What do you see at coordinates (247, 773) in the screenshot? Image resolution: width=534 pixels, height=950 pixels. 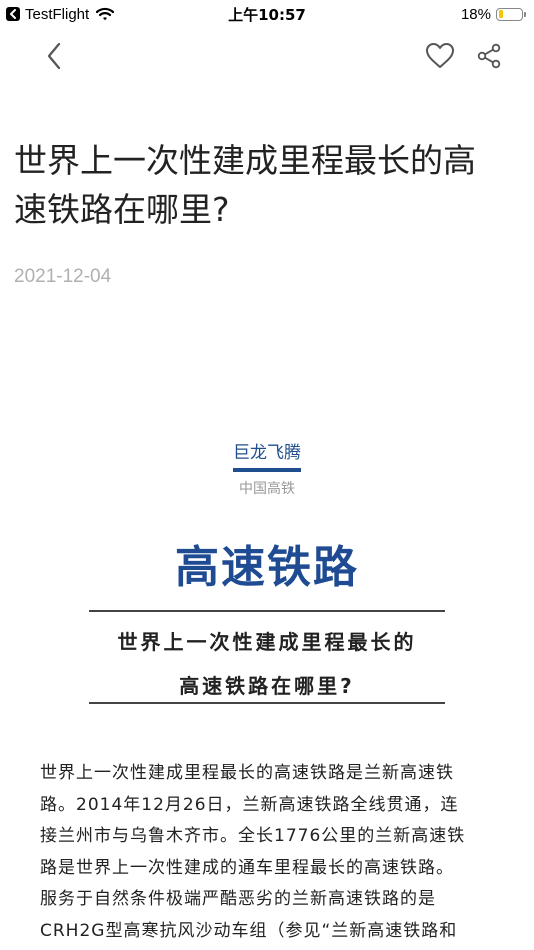 I see `body-line: 世界上一次性建成里程最长的高速铁路是兰新高速铁` at bounding box center [247, 773].